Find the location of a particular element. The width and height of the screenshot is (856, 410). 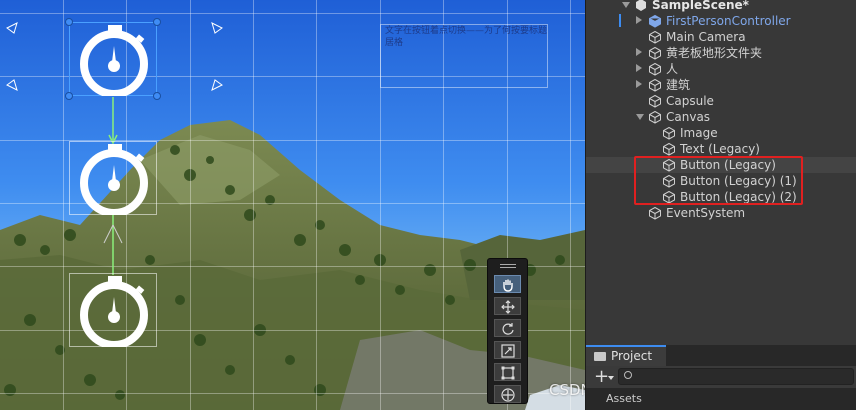

hand-icon is located at coordinates (508, 285).